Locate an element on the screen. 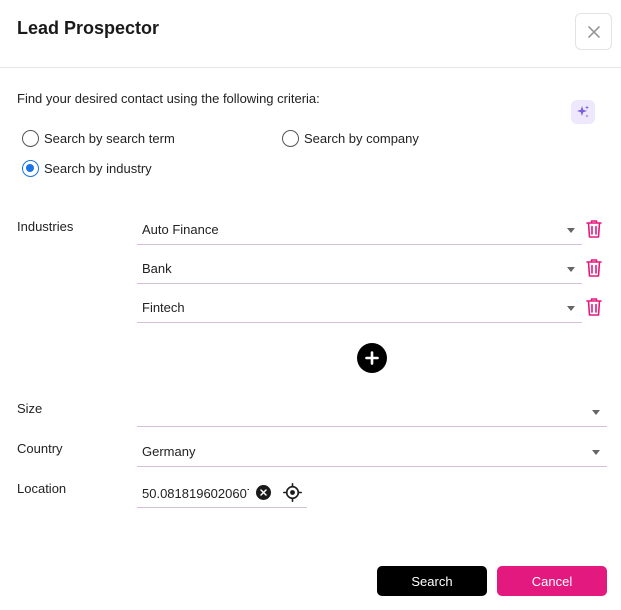  location-value: 50.0818196020607 is located at coordinates (195, 493).